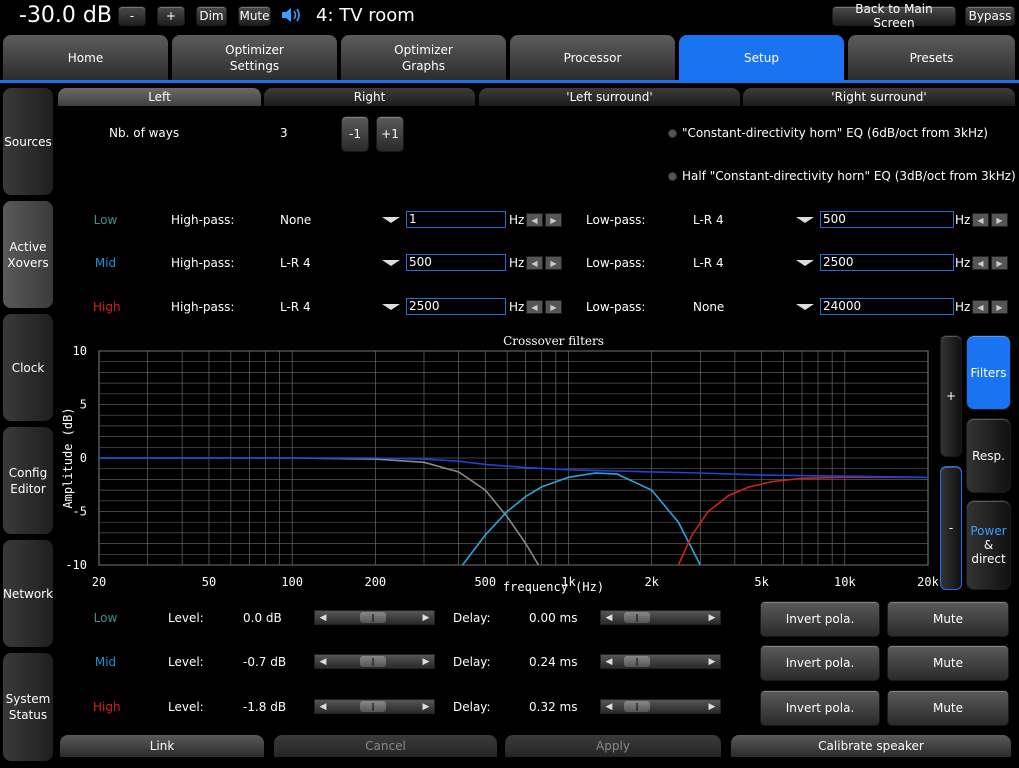 This screenshot has width=1019, height=768. What do you see at coordinates (931, 57) in the screenshot?
I see `tab-presets: Presets` at bounding box center [931, 57].